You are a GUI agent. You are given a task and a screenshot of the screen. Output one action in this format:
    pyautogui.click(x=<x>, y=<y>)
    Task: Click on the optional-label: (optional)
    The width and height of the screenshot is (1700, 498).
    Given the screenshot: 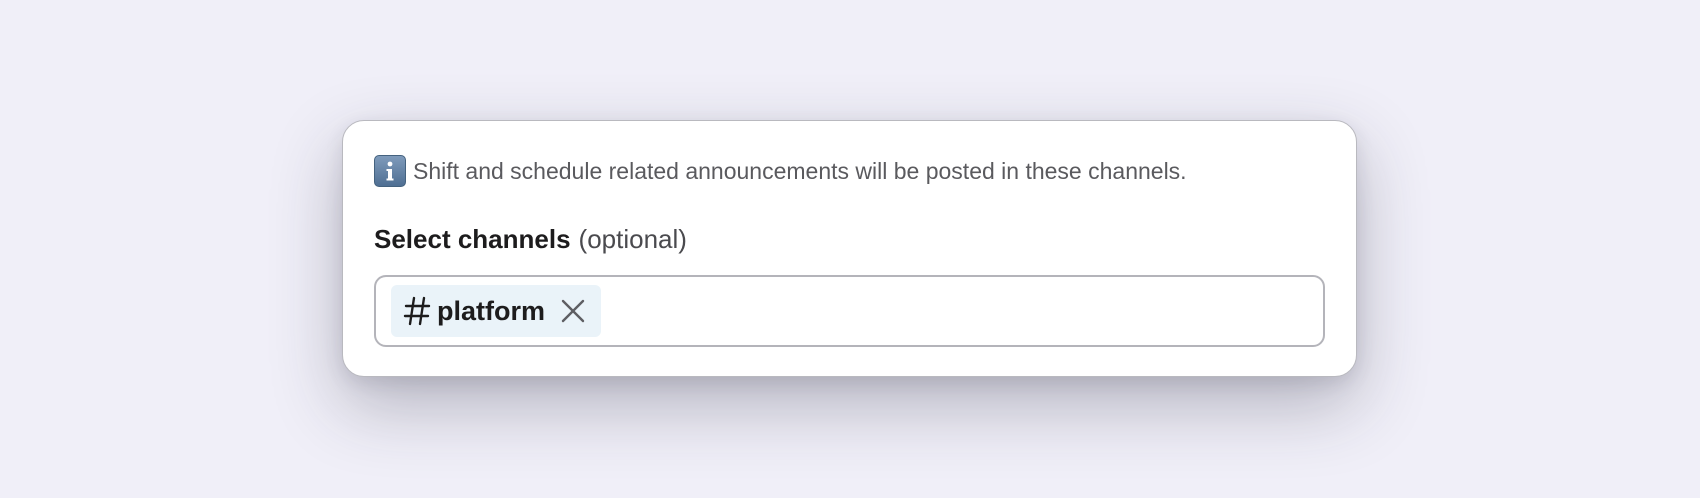 What is the action you would take?
    pyautogui.click(x=632, y=238)
    